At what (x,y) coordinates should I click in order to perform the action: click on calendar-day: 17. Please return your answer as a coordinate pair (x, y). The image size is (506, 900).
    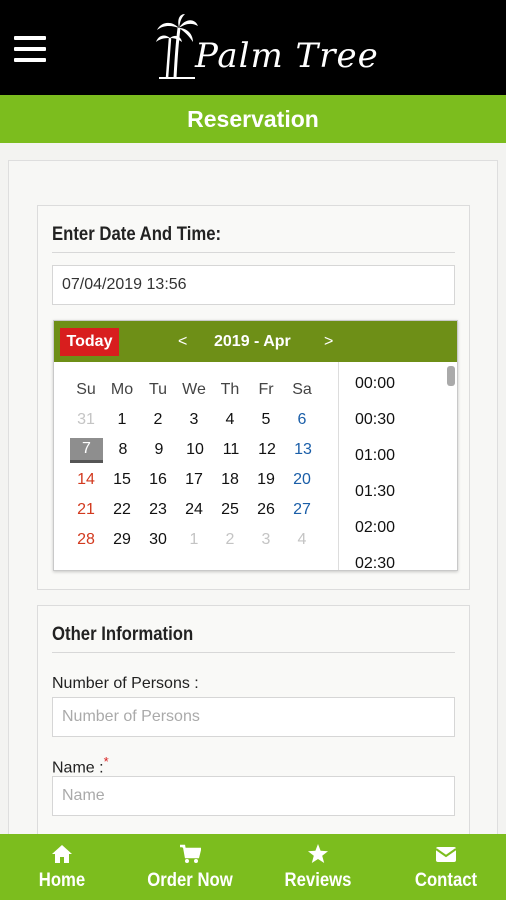
    Looking at the image, I should click on (194, 480).